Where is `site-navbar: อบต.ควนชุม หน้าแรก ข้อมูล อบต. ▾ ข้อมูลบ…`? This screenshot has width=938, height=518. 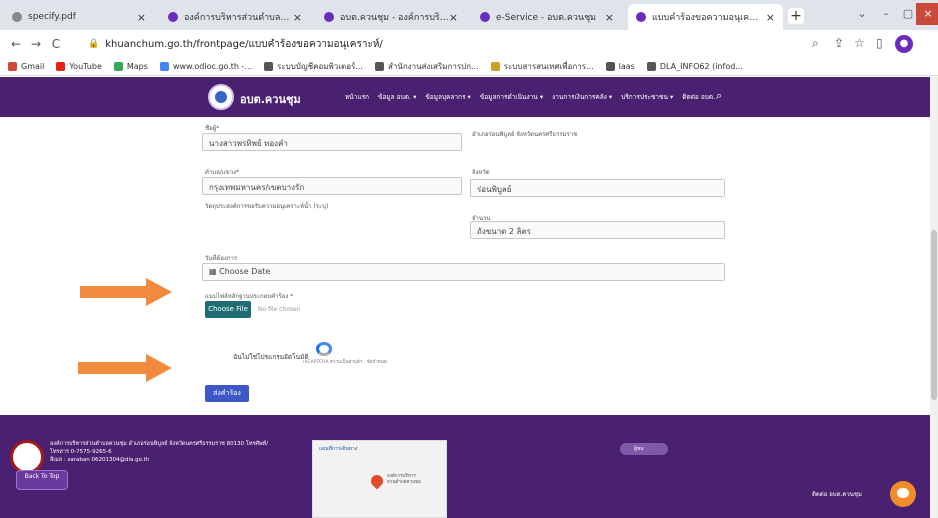 site-navbar: อบต.ควนชุม หน้าแรก ข้อมูล อบต. ▾ ข้อมูลบ… is located at coordinates (465, 97).